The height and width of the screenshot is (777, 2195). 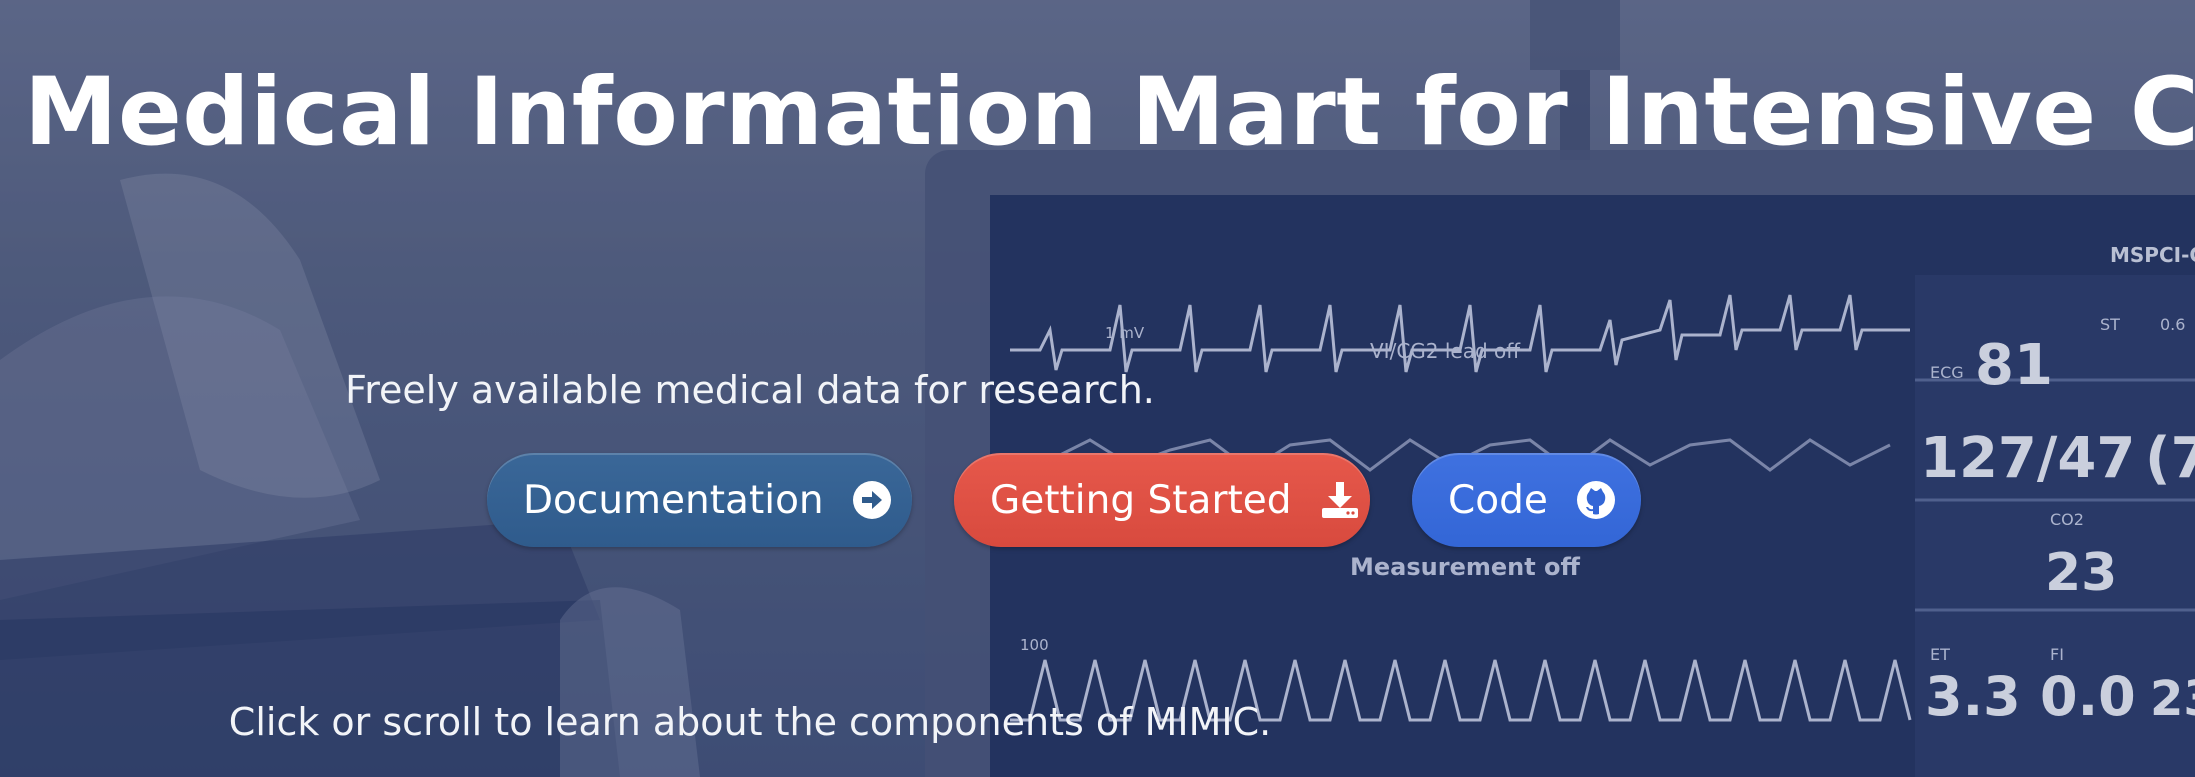 I want to click on documentation-button: Documentation, so click(x=699, y=500).